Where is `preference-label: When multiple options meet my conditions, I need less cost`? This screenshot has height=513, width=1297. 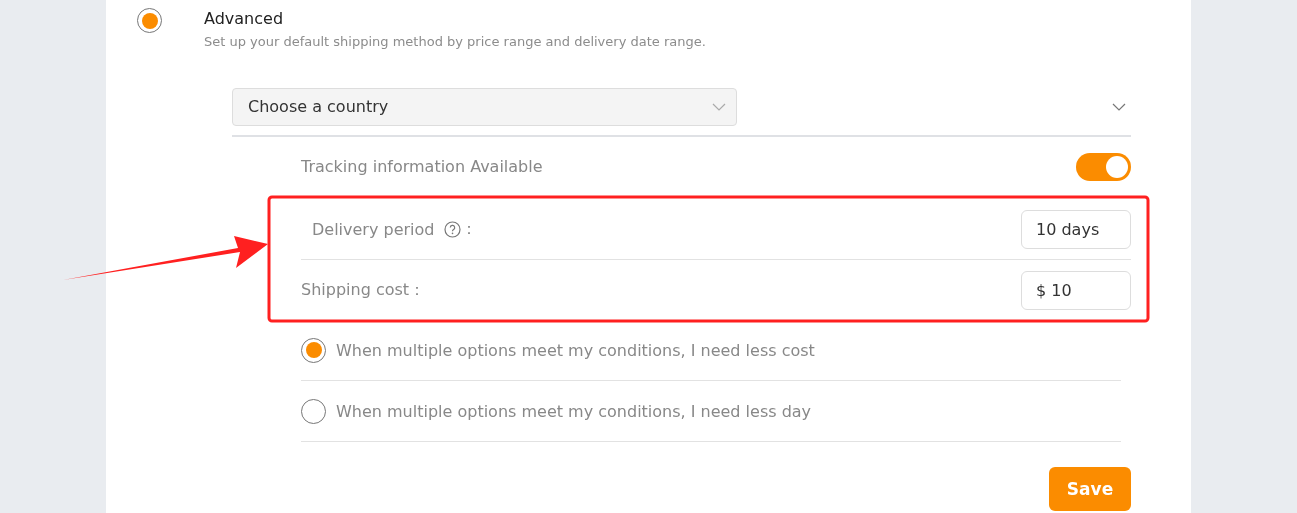 preference-label: When multiple options meet my conditions, I need less cost is located at coordinates (575, 350).